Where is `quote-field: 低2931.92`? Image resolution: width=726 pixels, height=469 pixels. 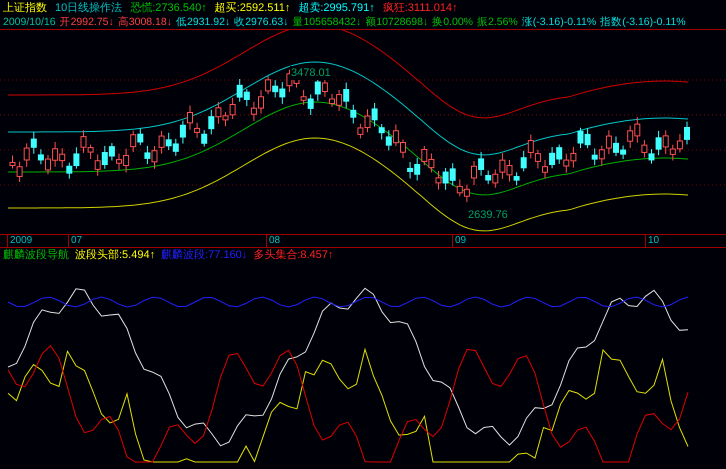 quote-field: 低2931.92 is located at coordinates (200, 22).